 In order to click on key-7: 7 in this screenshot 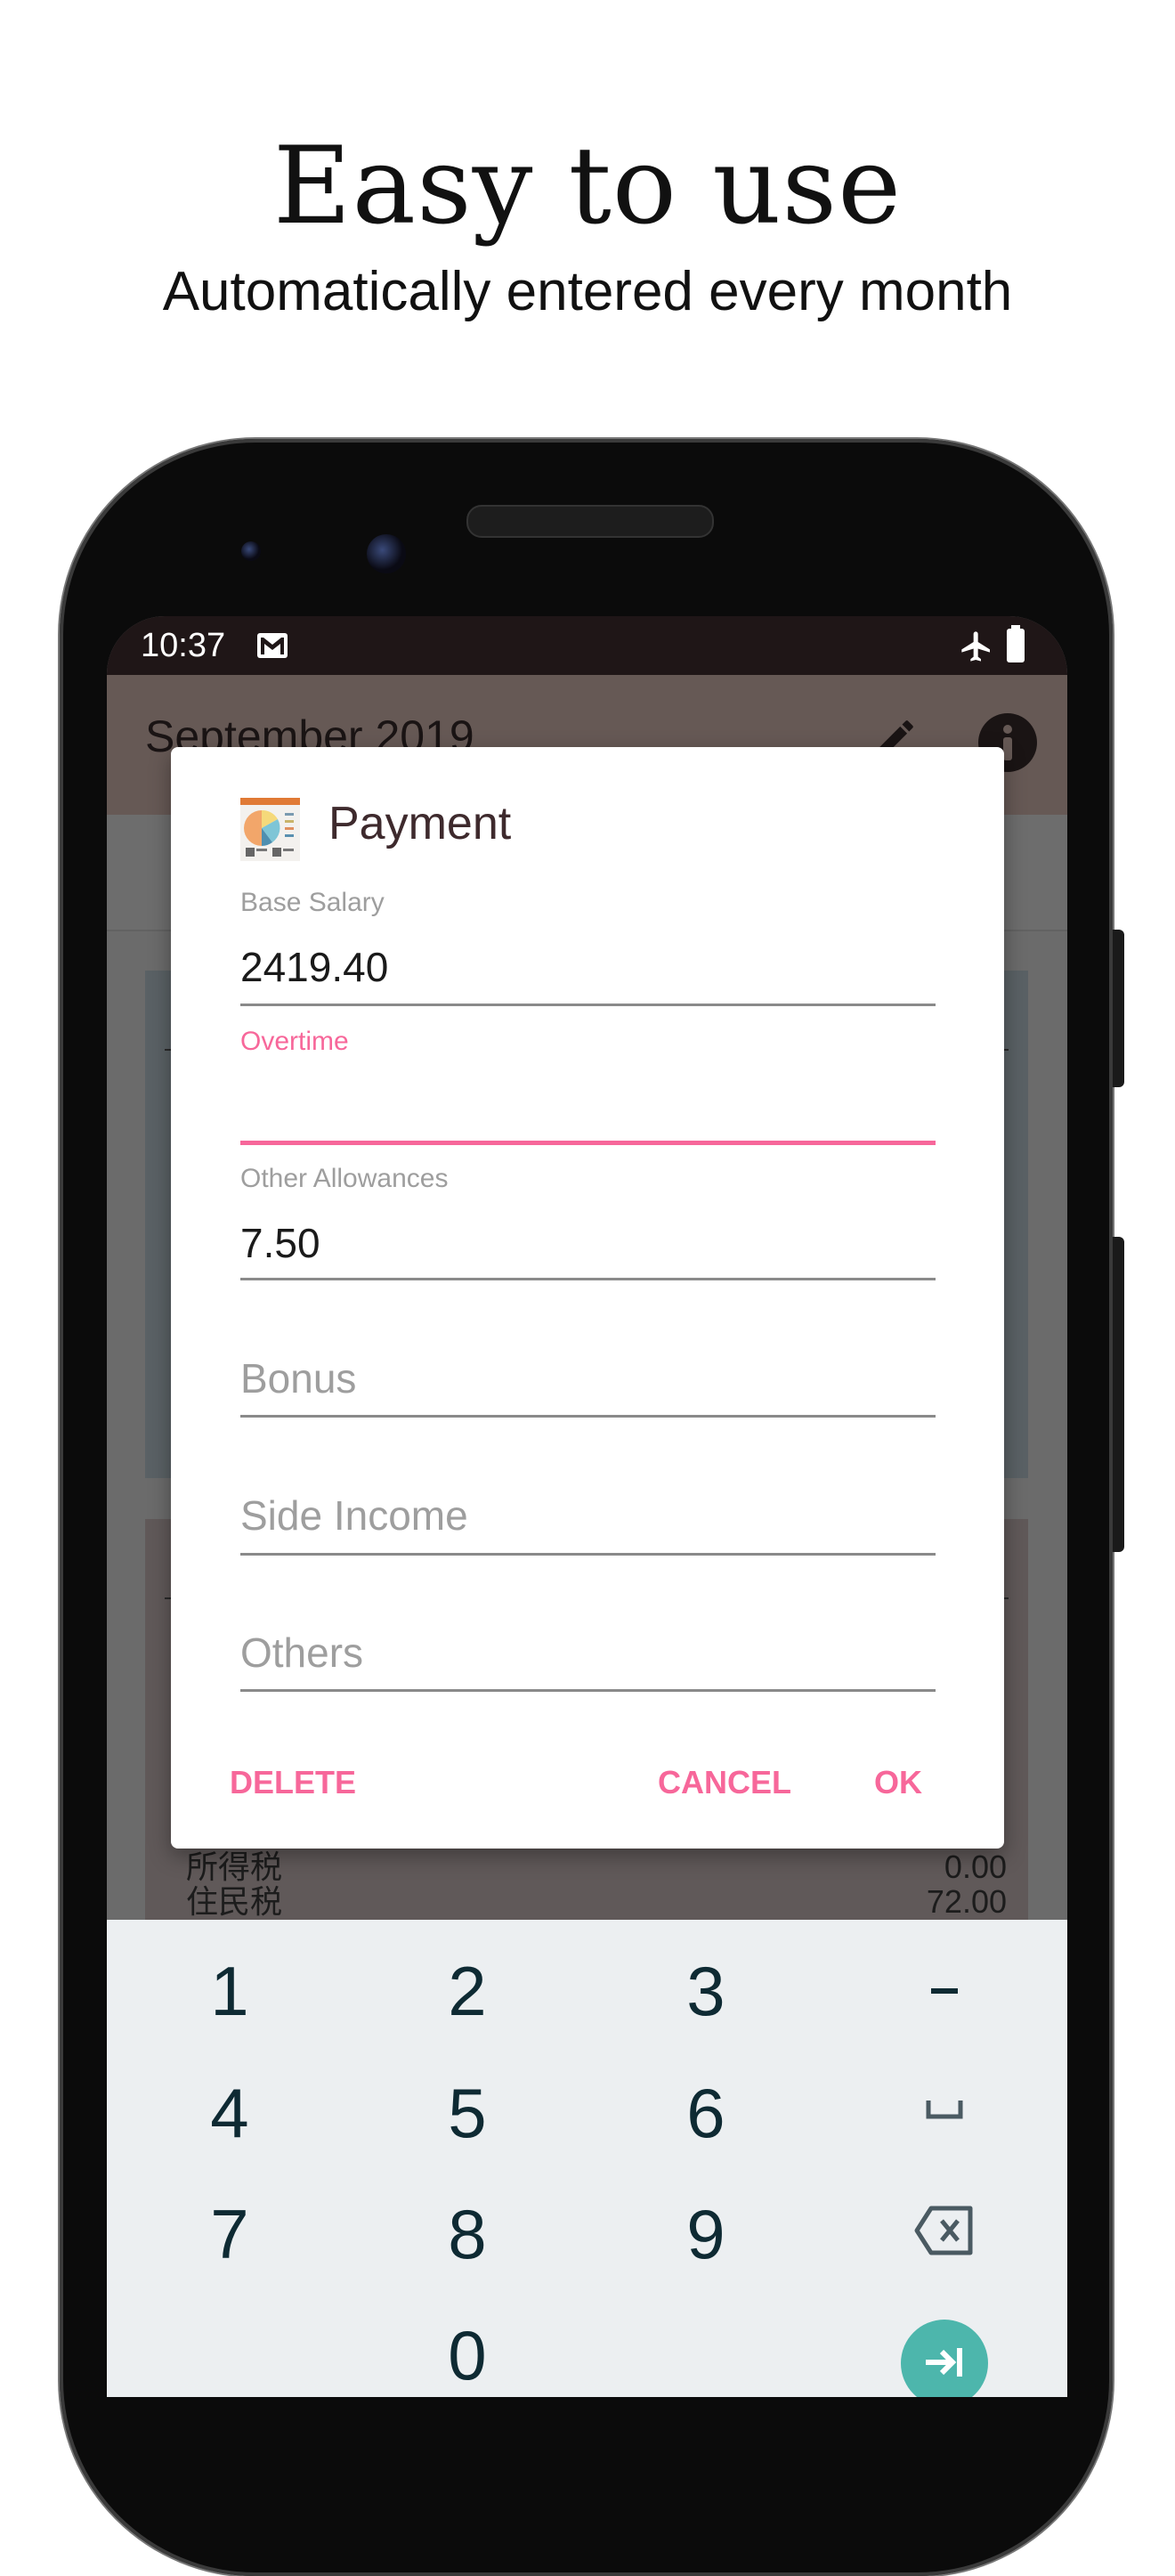, I will do `click(230, 2234)`.